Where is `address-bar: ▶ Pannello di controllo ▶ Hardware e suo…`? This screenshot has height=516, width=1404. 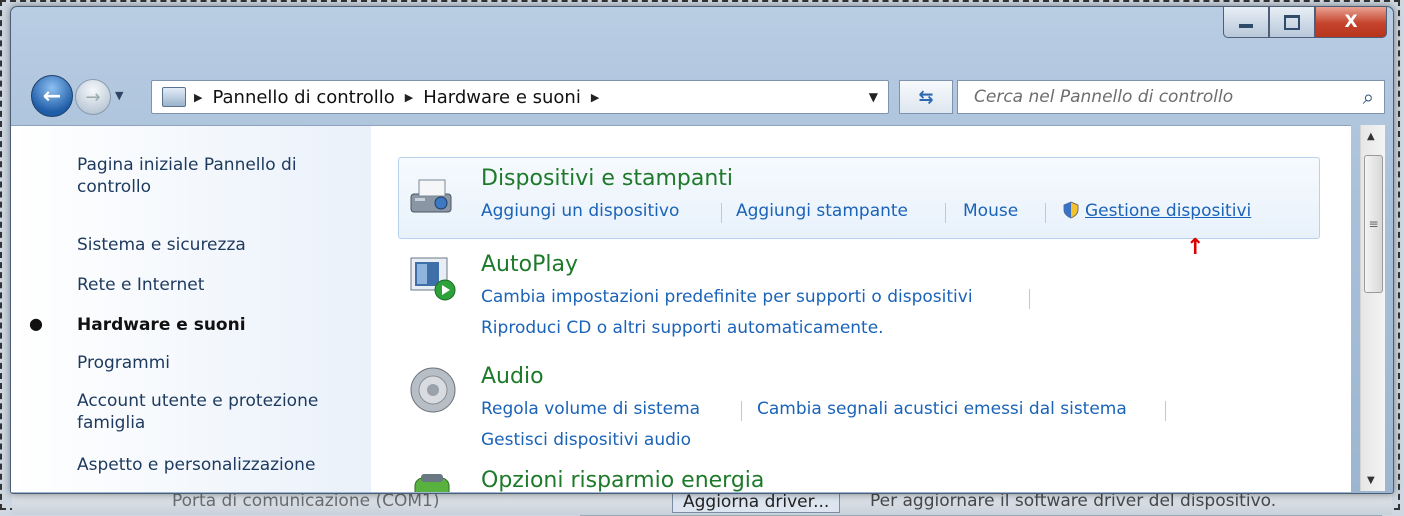
address-bar: ▶ Pannello di controllo ▶ Hardware e suo… is located at coordinates (520, 97).